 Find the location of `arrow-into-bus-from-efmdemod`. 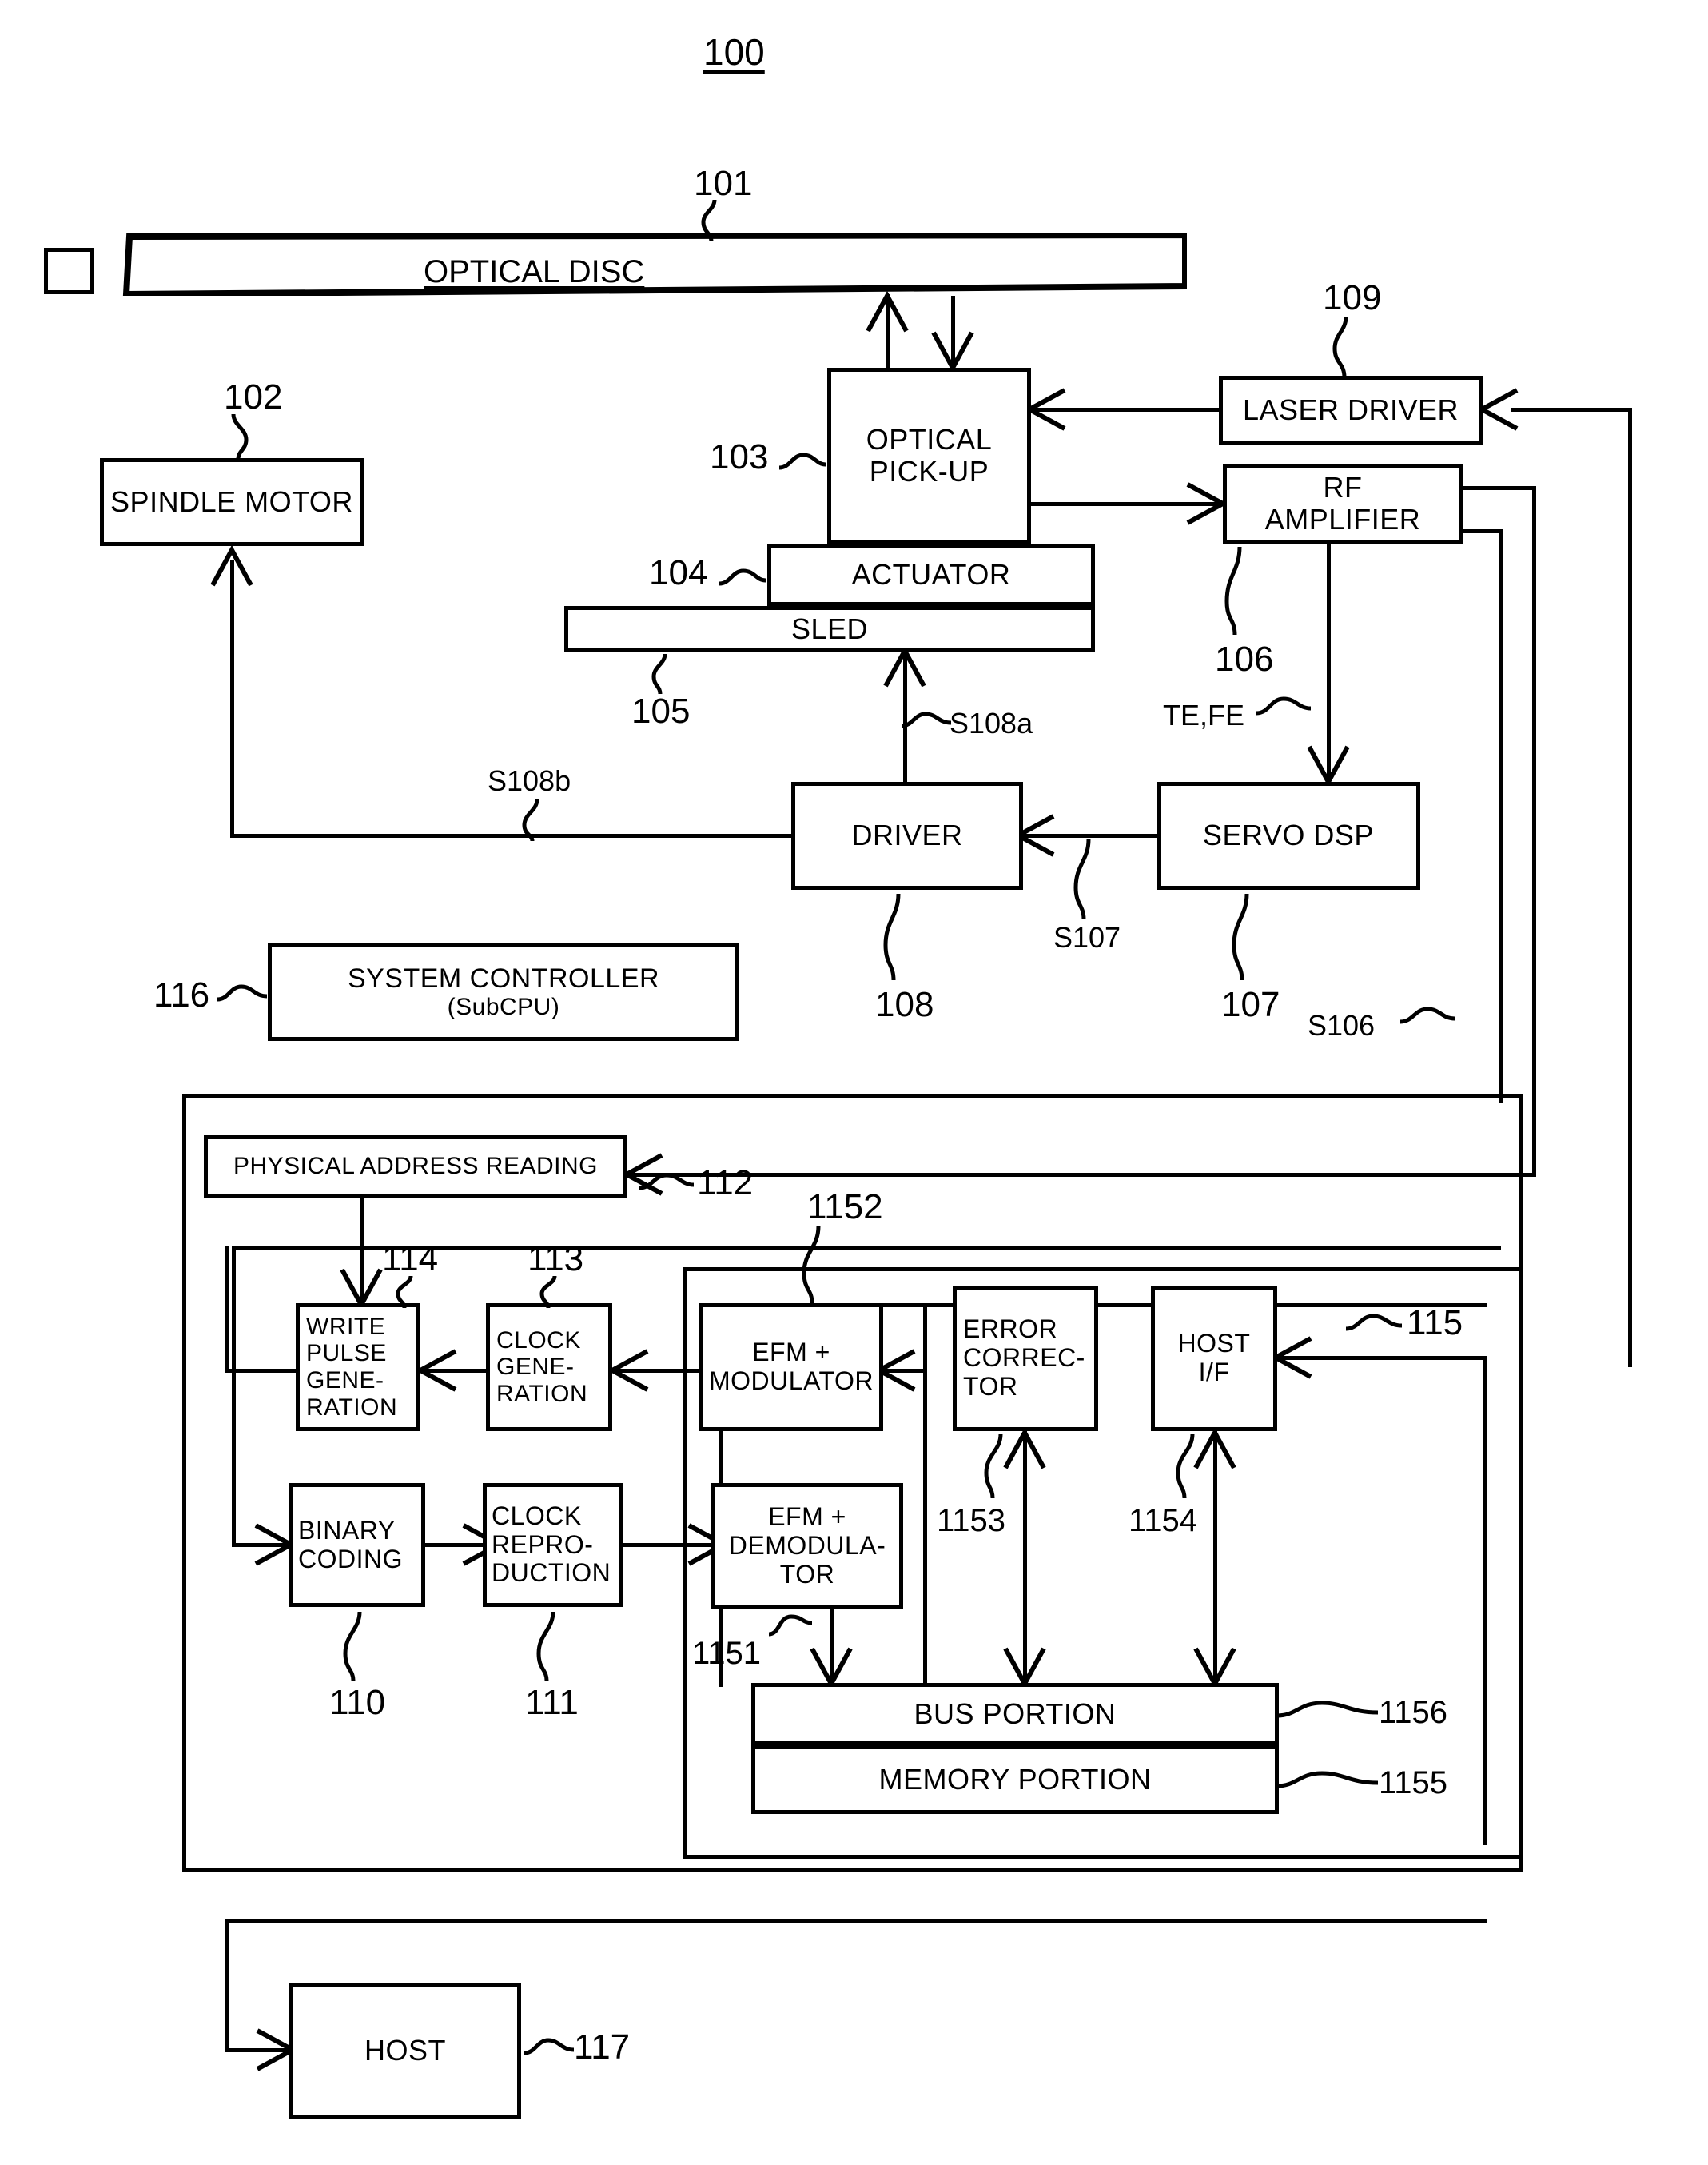

arrow-into-bus-from-efmdemod is located at coordinates (831, 1668).